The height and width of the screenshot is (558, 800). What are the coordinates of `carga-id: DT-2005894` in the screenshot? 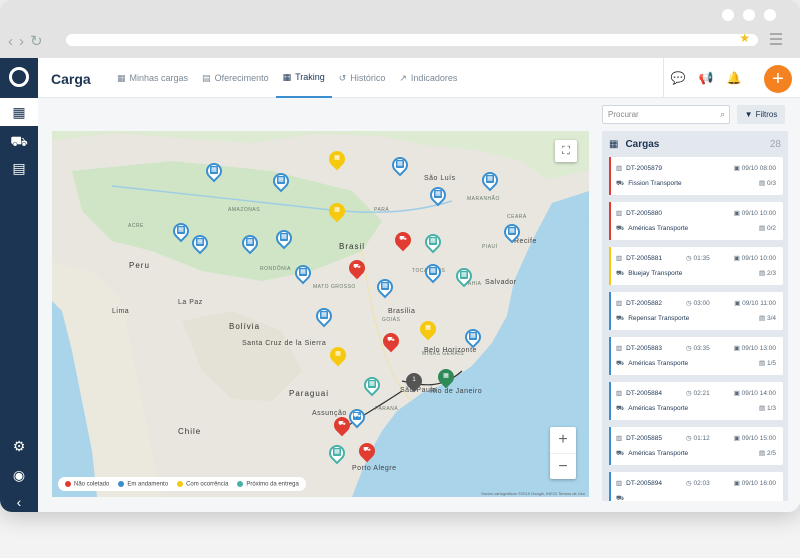 It's located at (644, 483).